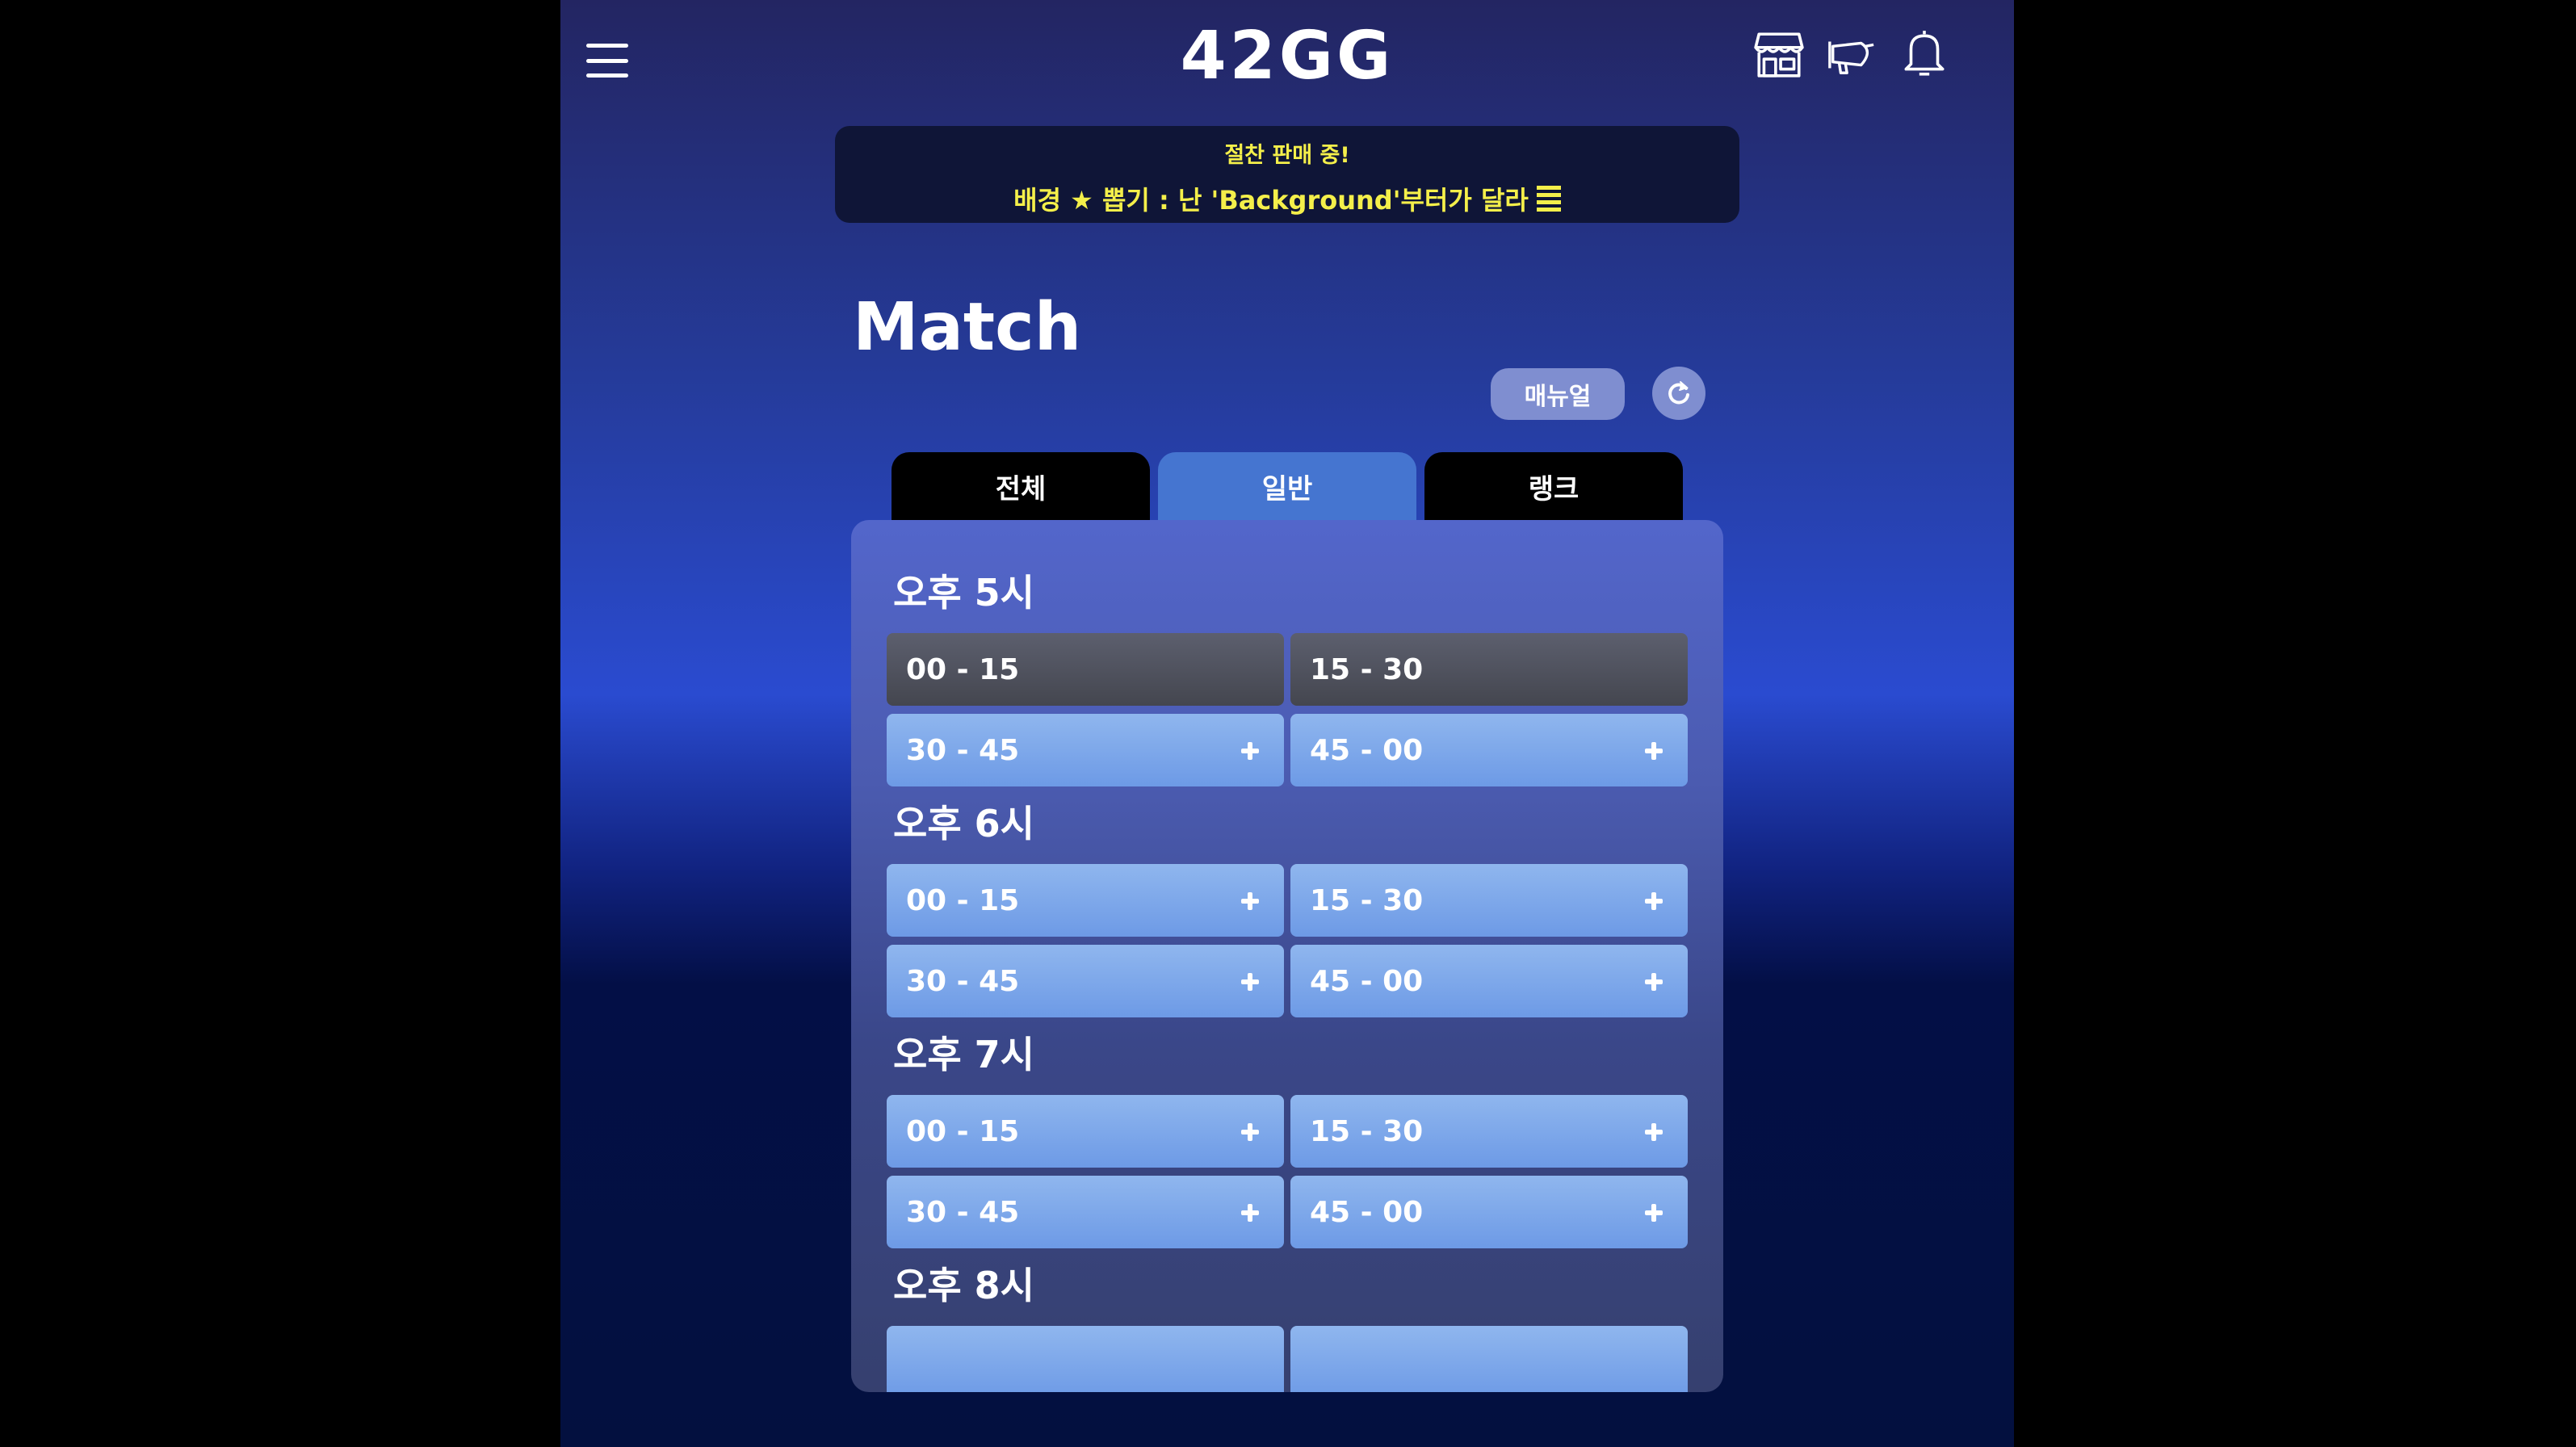  I want to click on match-mode-tabs: 전체 일반 랭크, so click(1287, 486).